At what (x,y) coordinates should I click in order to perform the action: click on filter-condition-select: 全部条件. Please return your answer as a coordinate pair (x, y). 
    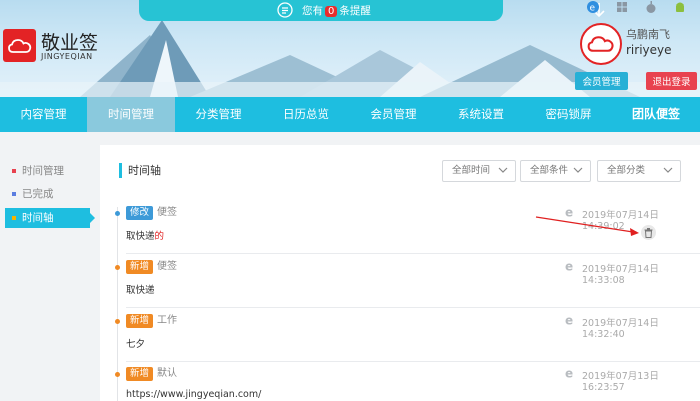
    Looking at the image, I should click on (555, 171).